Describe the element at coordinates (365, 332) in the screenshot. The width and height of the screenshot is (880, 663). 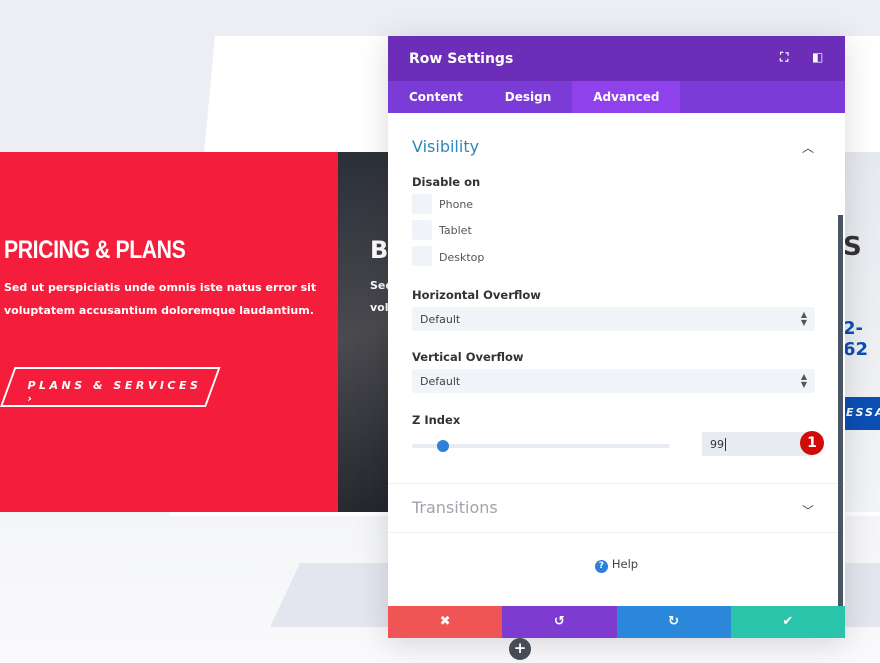
I see `image-section: B Sed vol` at that location.